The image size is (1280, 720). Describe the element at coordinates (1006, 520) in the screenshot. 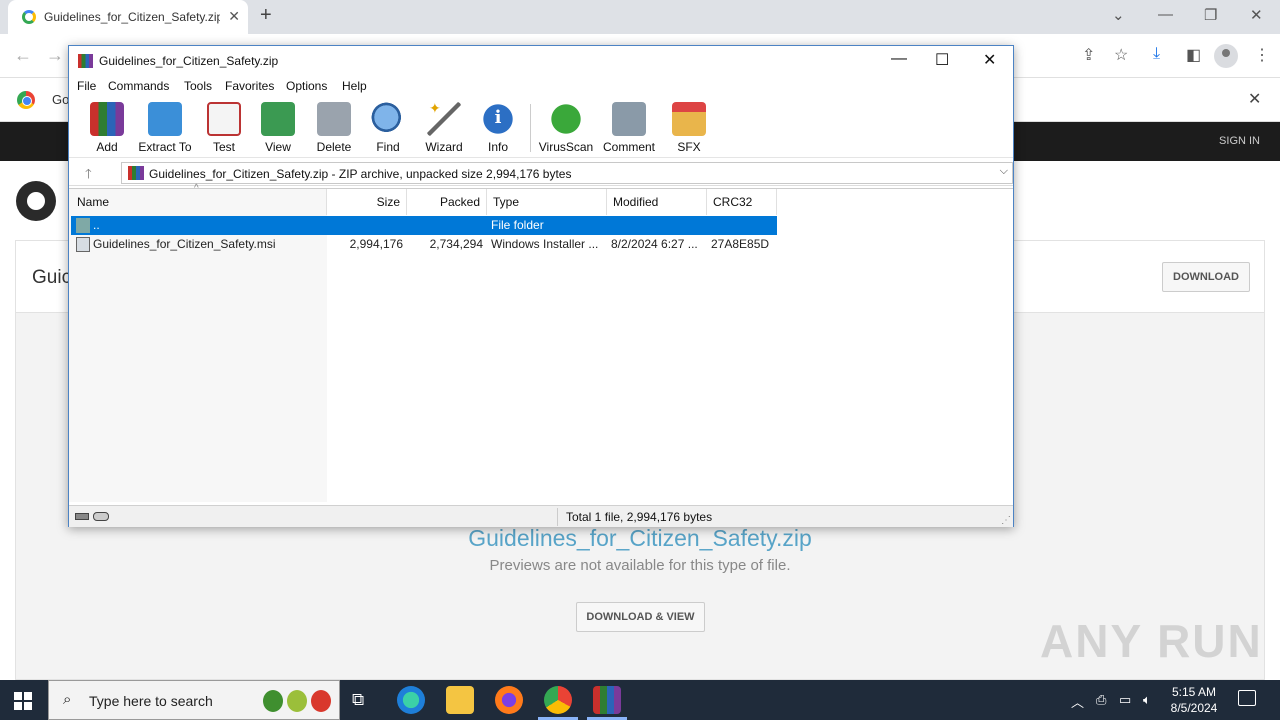

I see `resize-grip-icon: ⋰` at that location.